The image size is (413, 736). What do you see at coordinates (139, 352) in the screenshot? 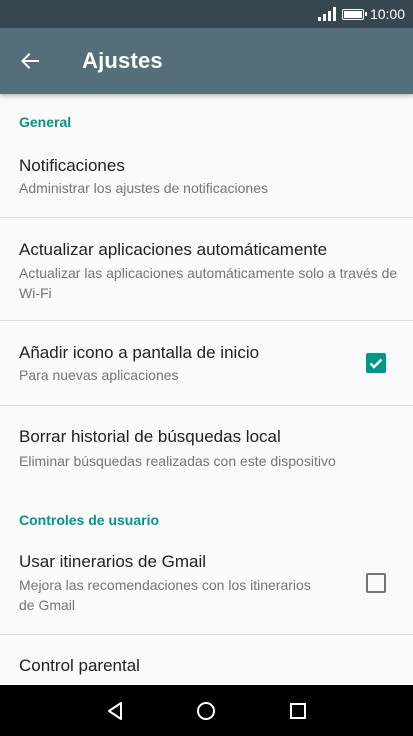
I see `setting-title: Añadir icono a pantalla de inicio` at bounding box center [139, 352].